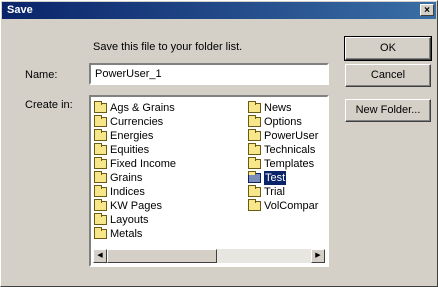 Image resolution: width=438 pixels, height=287 pixels. Describe the element at coordinates (132, 136) in the screenshot. I see `folder-item-label: Energies` at that location.